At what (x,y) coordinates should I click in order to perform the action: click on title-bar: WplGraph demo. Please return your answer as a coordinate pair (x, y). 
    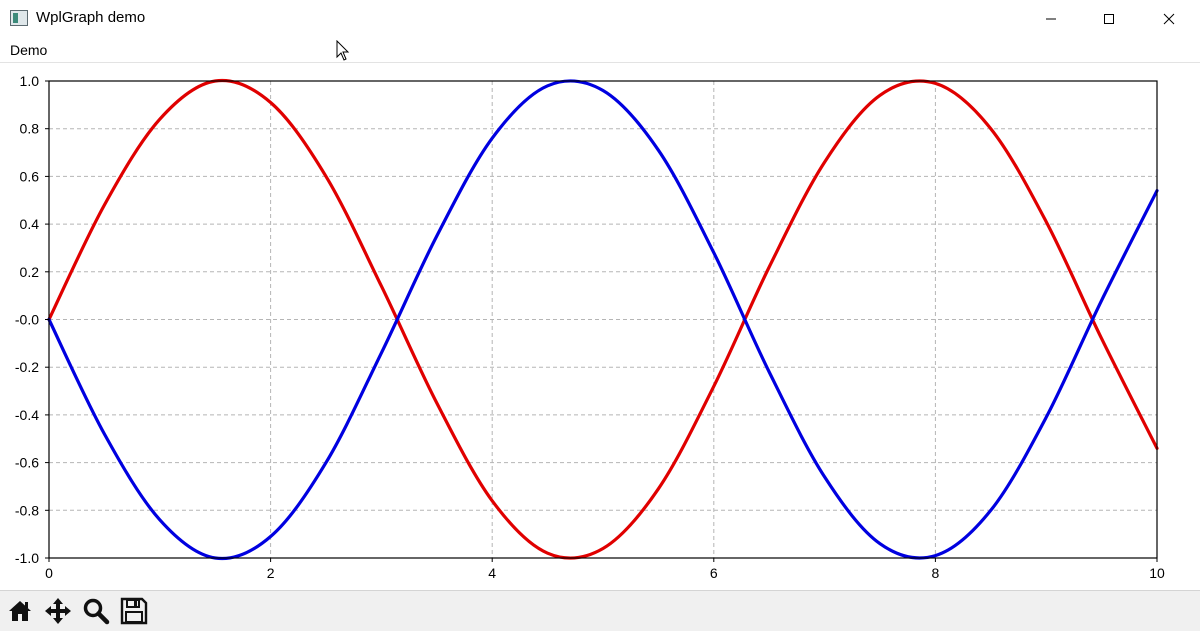
    Looking at the image, I should click on (600, 19).